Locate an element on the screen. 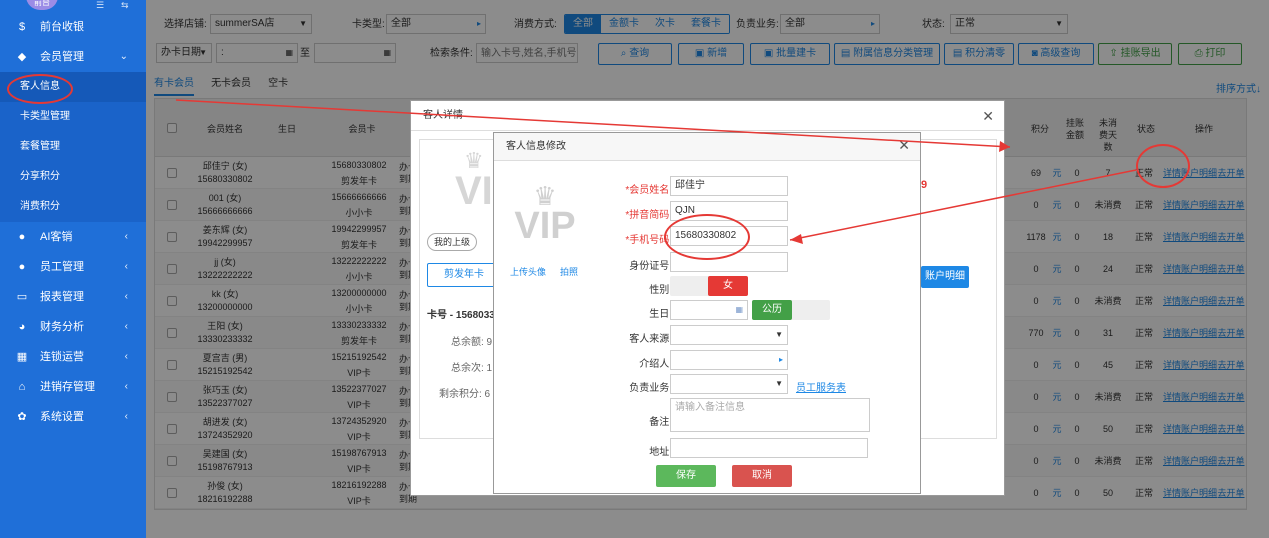 The width and height of the screenshot is (1269, 538). sidebar-subitem-consume-points: 消费积分 is located at coordinates (73, 207).